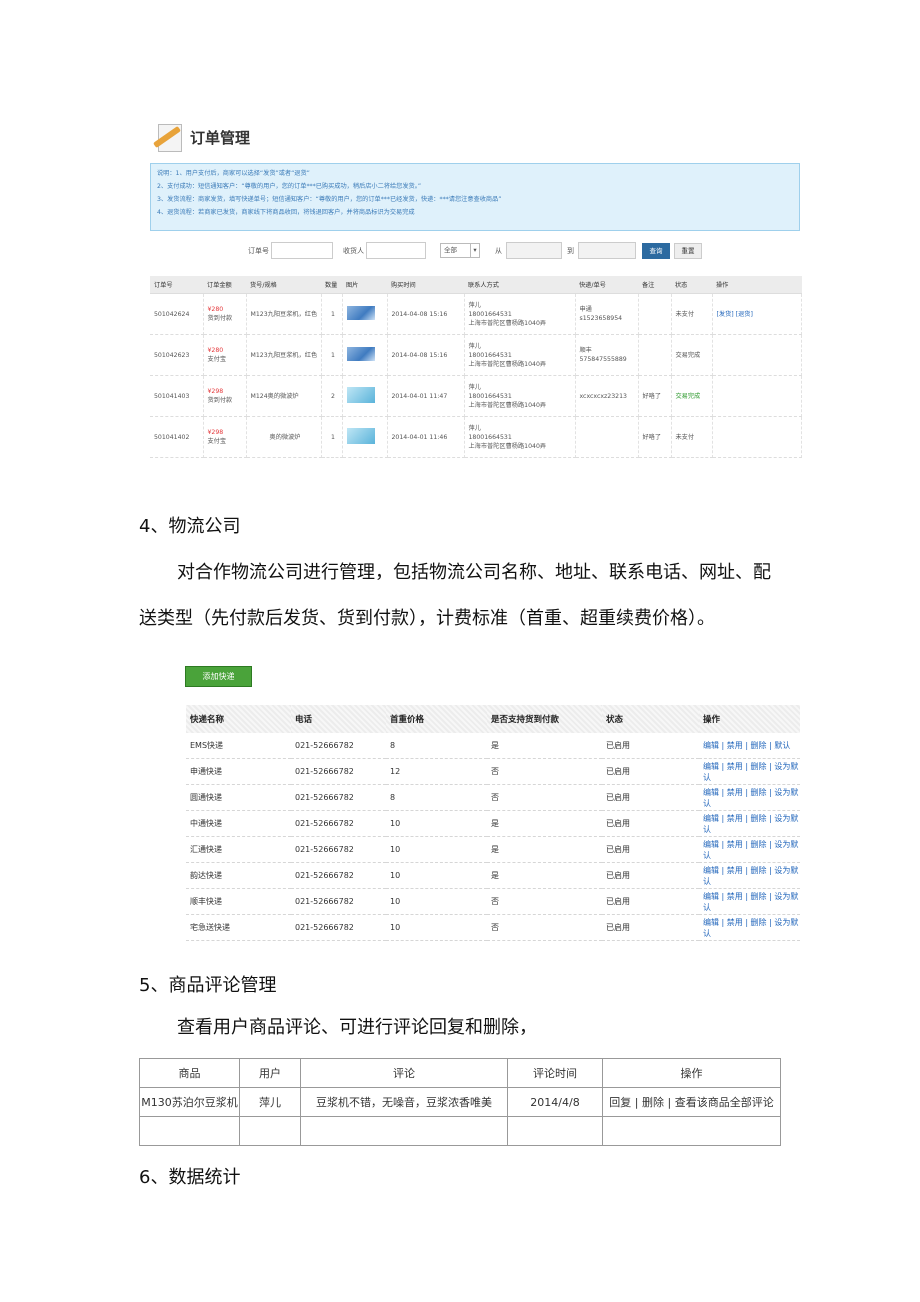 The width and height of the screenshot is (920, 1302). What do you see at coordinates (519, 285) in the screenshot?
I see `col-header: 联系人方式` at bounding box center [519, 285].